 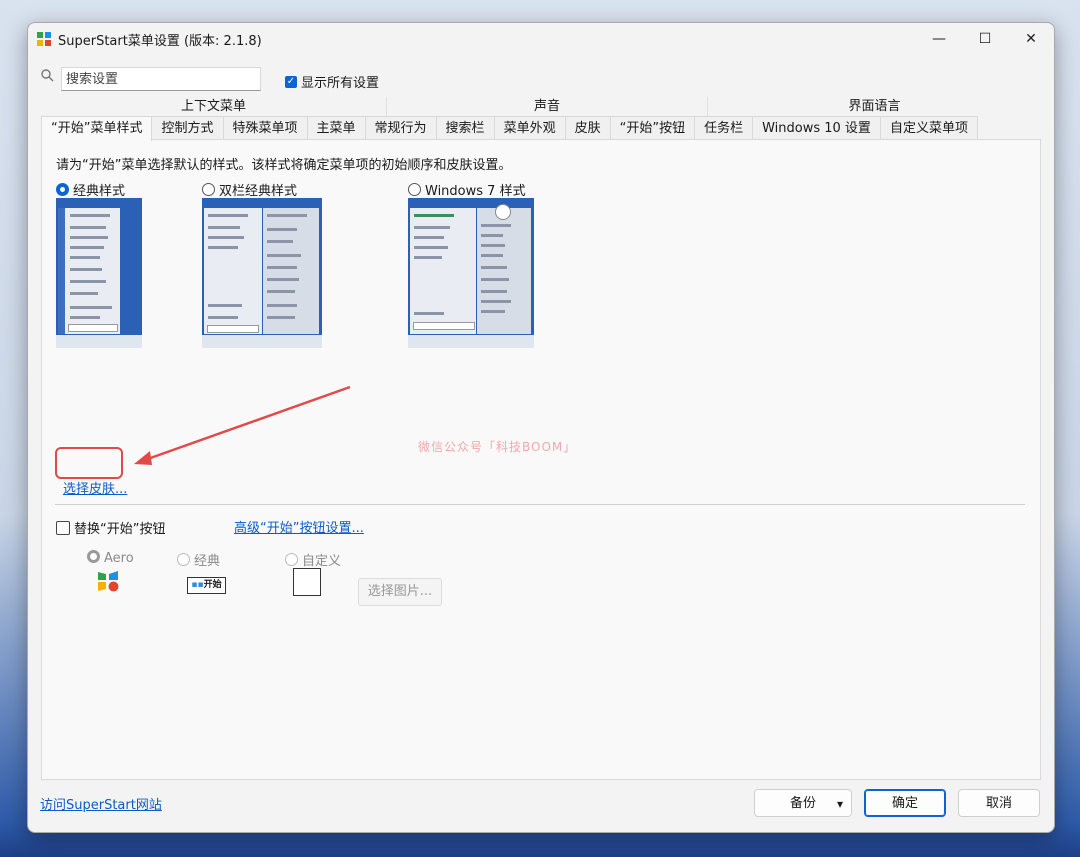 What do you see at coordinates (652, 128) in the screenshot?
I see `tab-start-button: “开始”按钮` at bounding box center [652, 128].